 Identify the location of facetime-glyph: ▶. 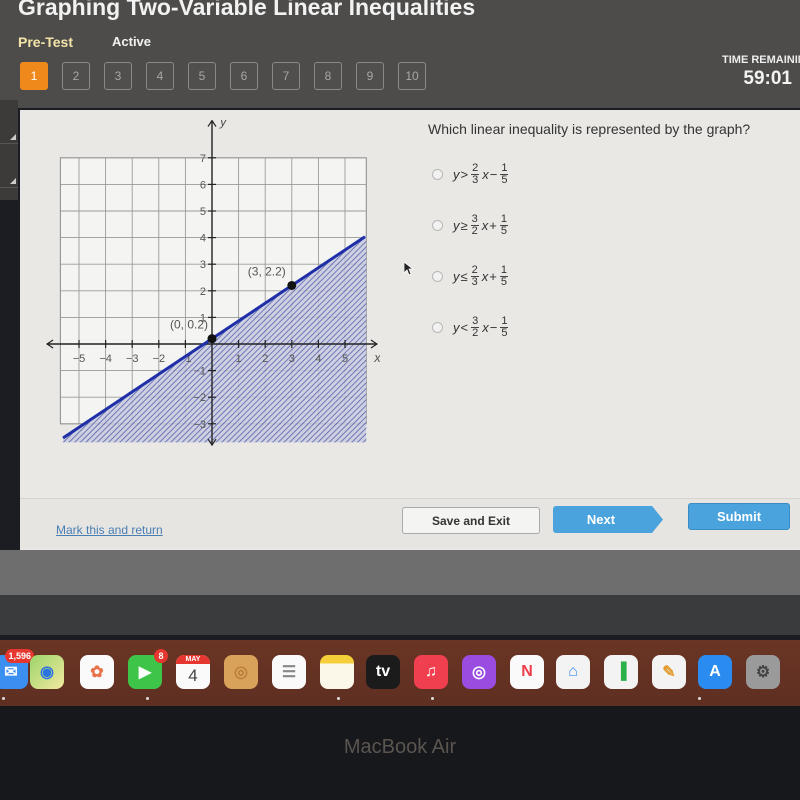
(145, 672).